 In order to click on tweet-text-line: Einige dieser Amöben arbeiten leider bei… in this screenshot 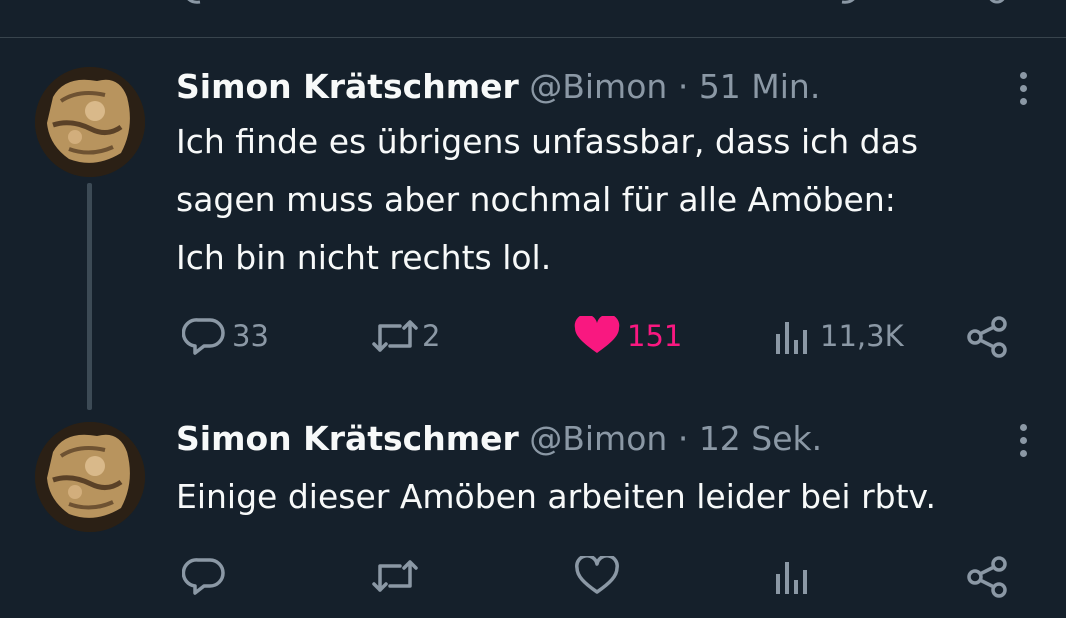, I will do `click(556, 496)`.